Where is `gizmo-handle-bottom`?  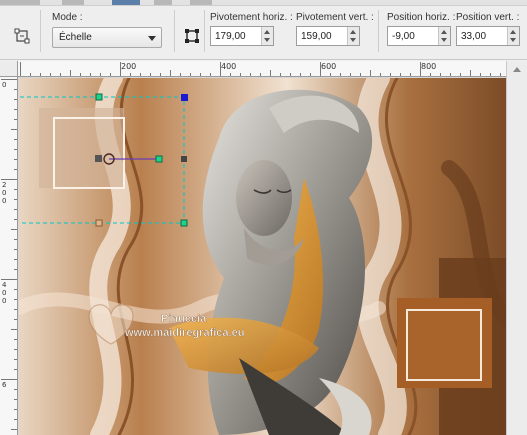
gizmo-handle-bottom is located at coordinates (99, 223).